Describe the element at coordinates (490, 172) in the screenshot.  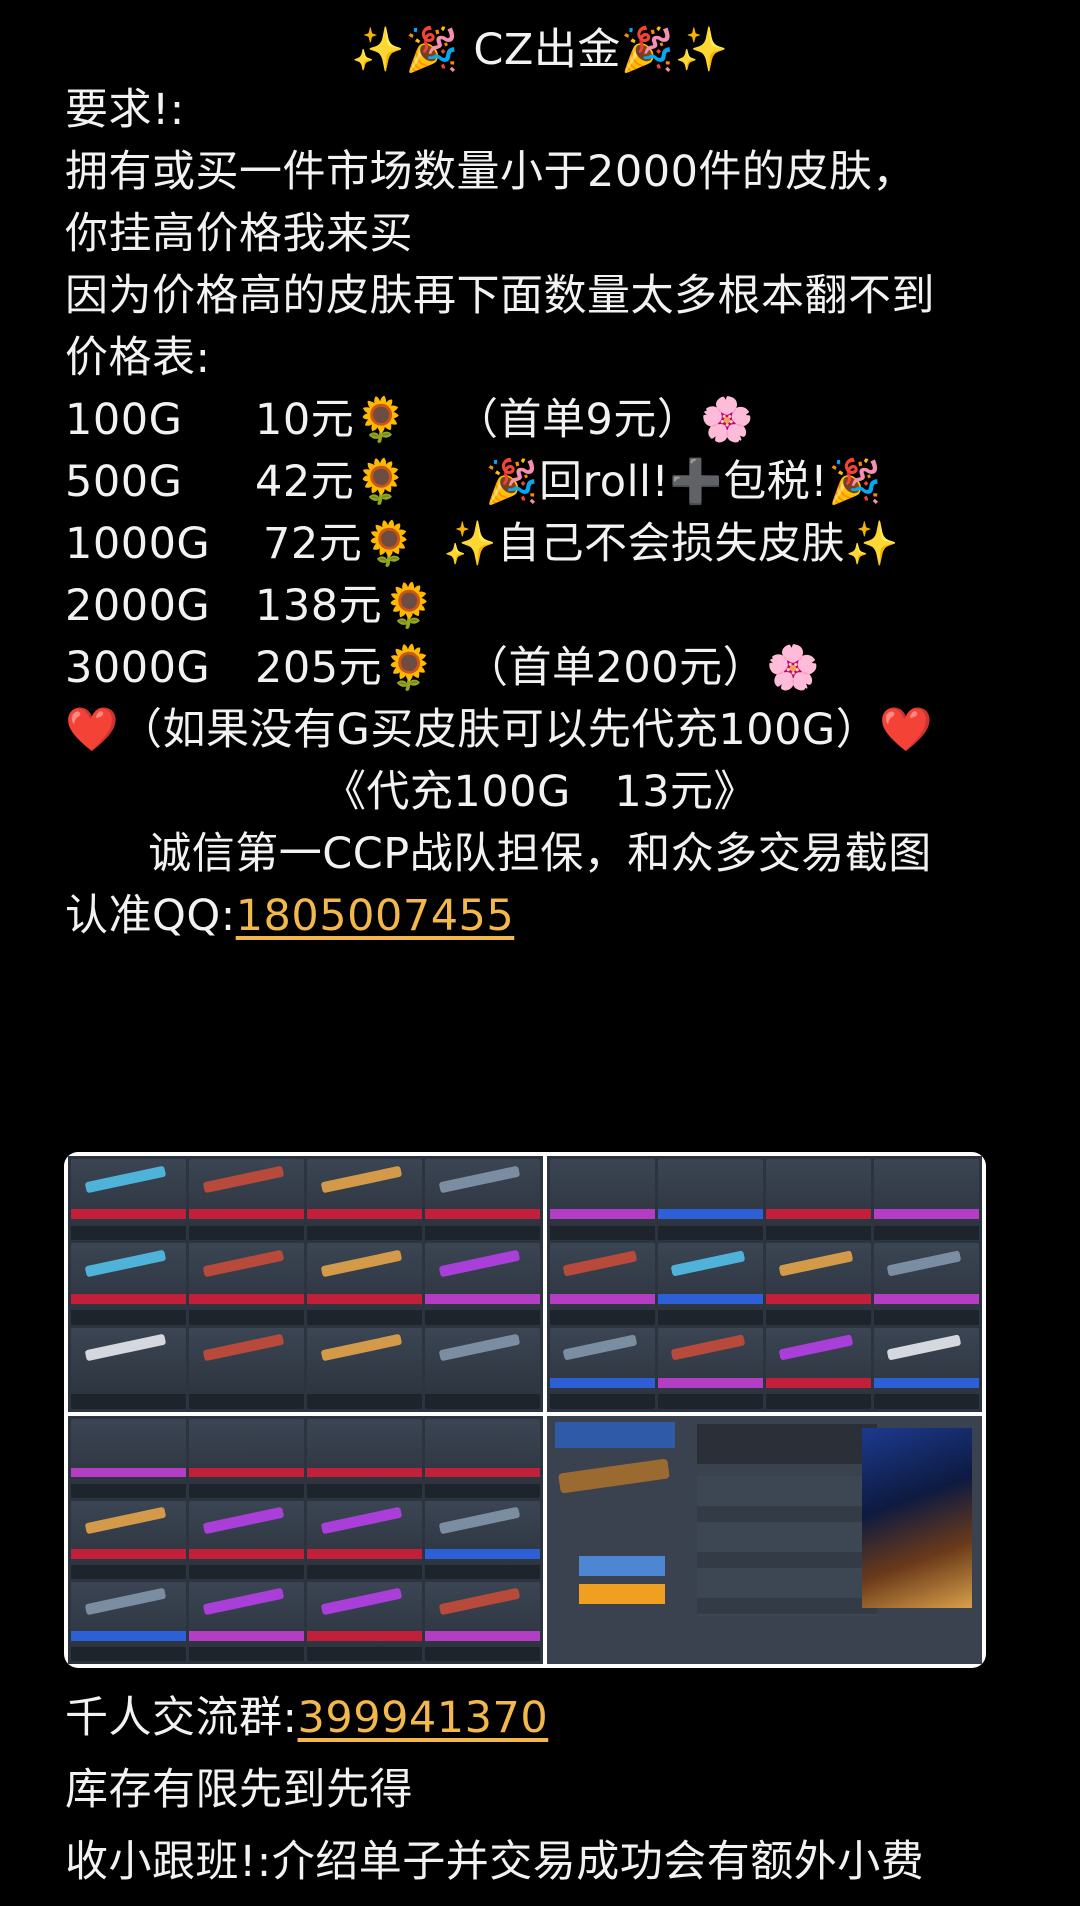
I see `requirement-line-1: 拥有或买一件市场数量小于2000件的皮肤，` at that location.